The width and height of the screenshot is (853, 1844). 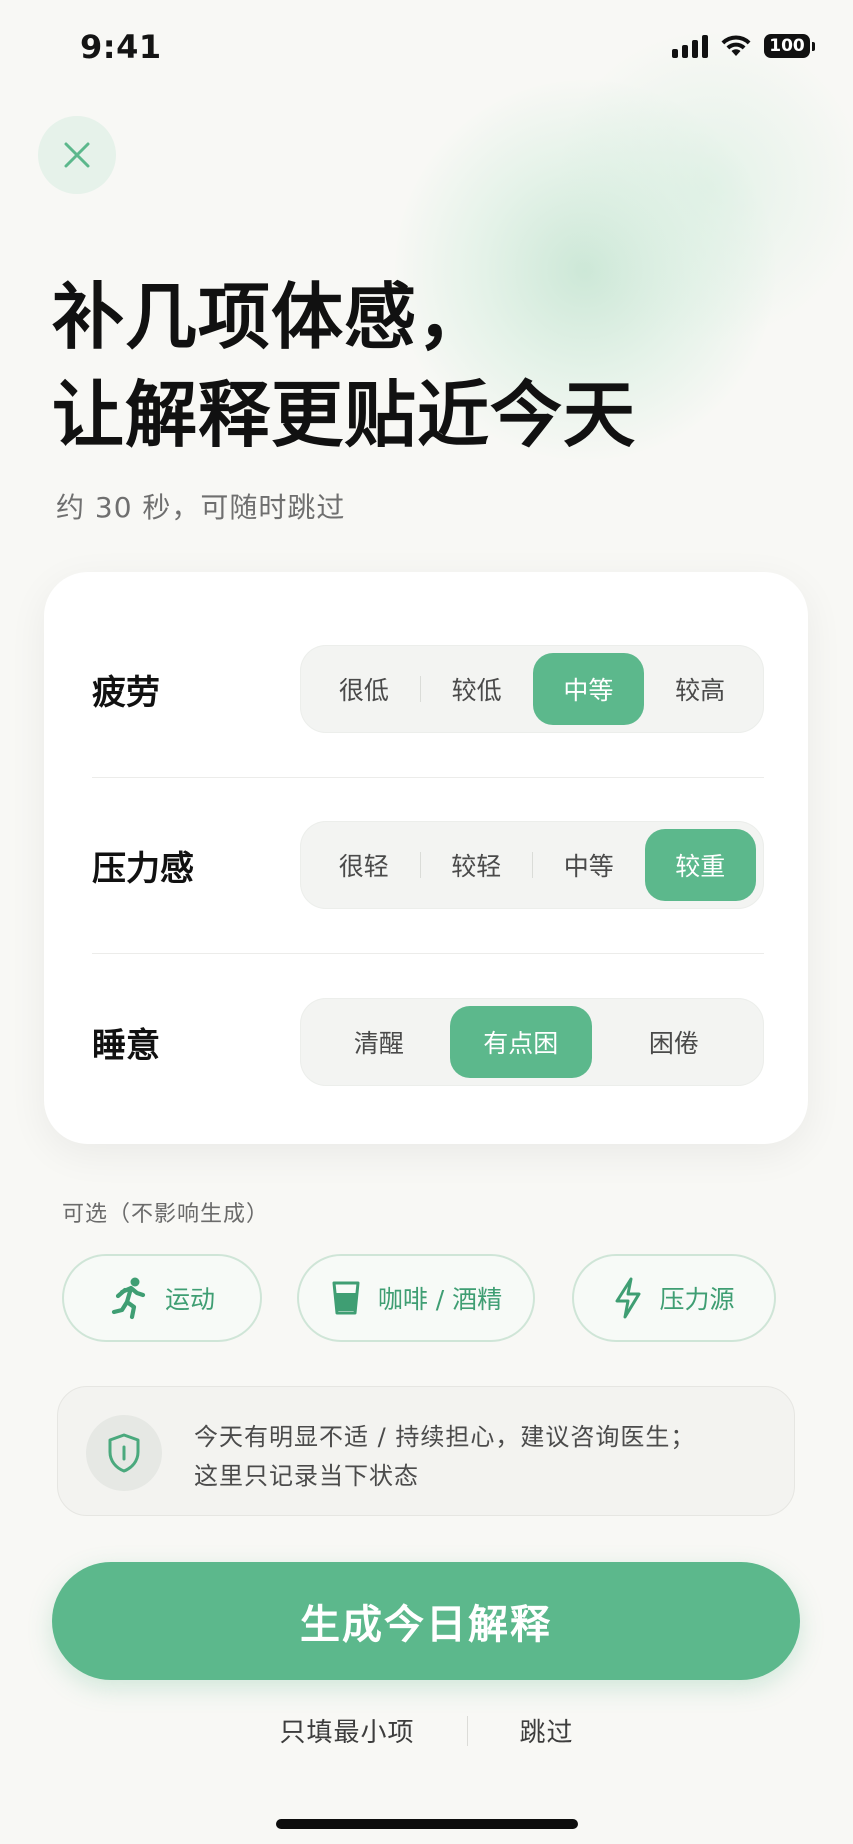 I want to click on battery-icon: 100, so click(x=789, y=46).